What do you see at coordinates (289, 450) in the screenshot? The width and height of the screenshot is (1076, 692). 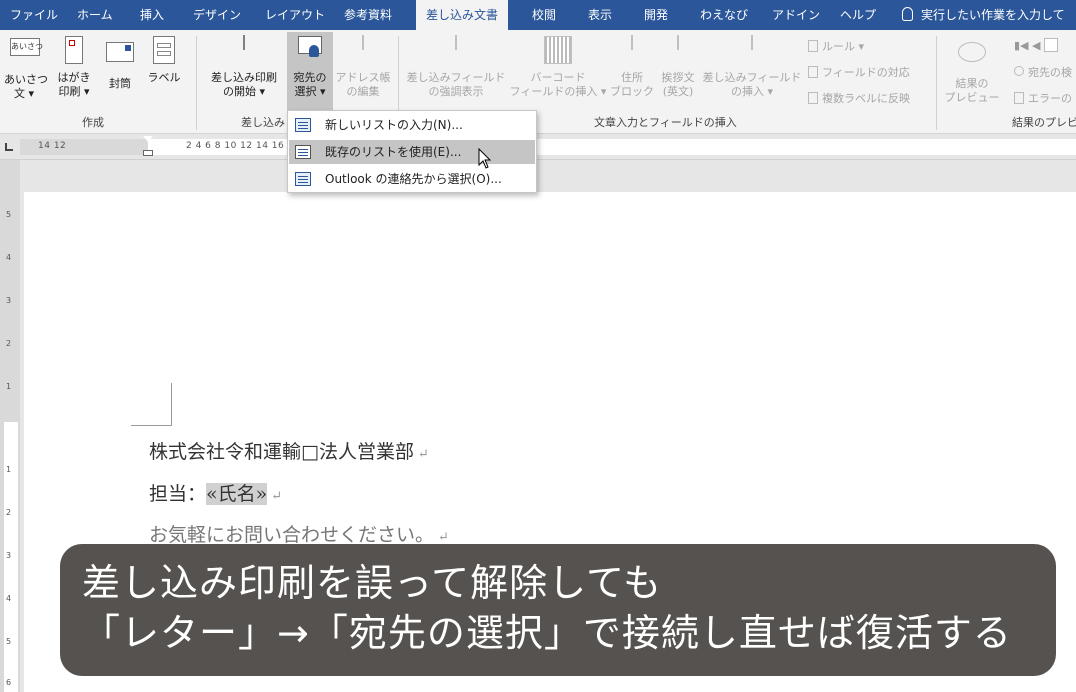 I see `document-line-company: 株式会社令和運輸□法人営業部 ↵` at bounding box center [289, 450].